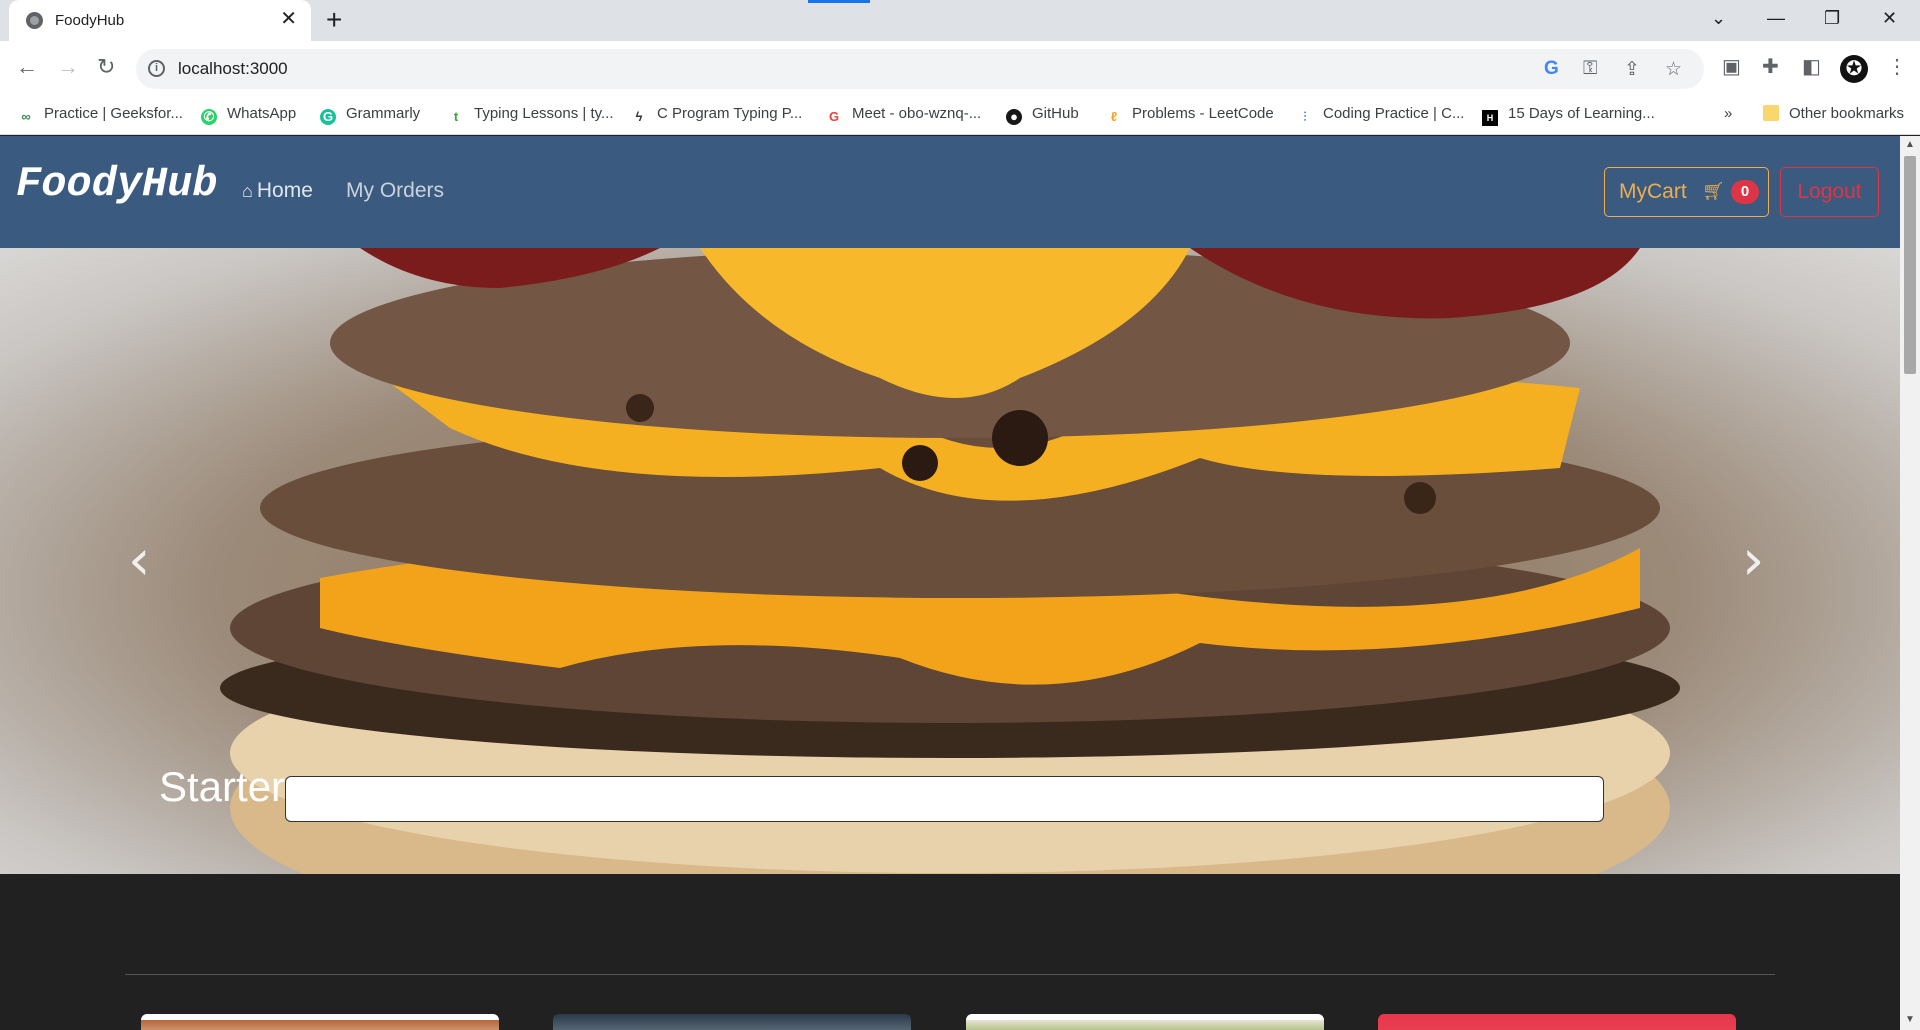 The image size is (1920, 1030). What do you see at coordinates (233, 69) in the screenshot?
I see `url-text: localhost:3000` at bounding box center [233, 69].